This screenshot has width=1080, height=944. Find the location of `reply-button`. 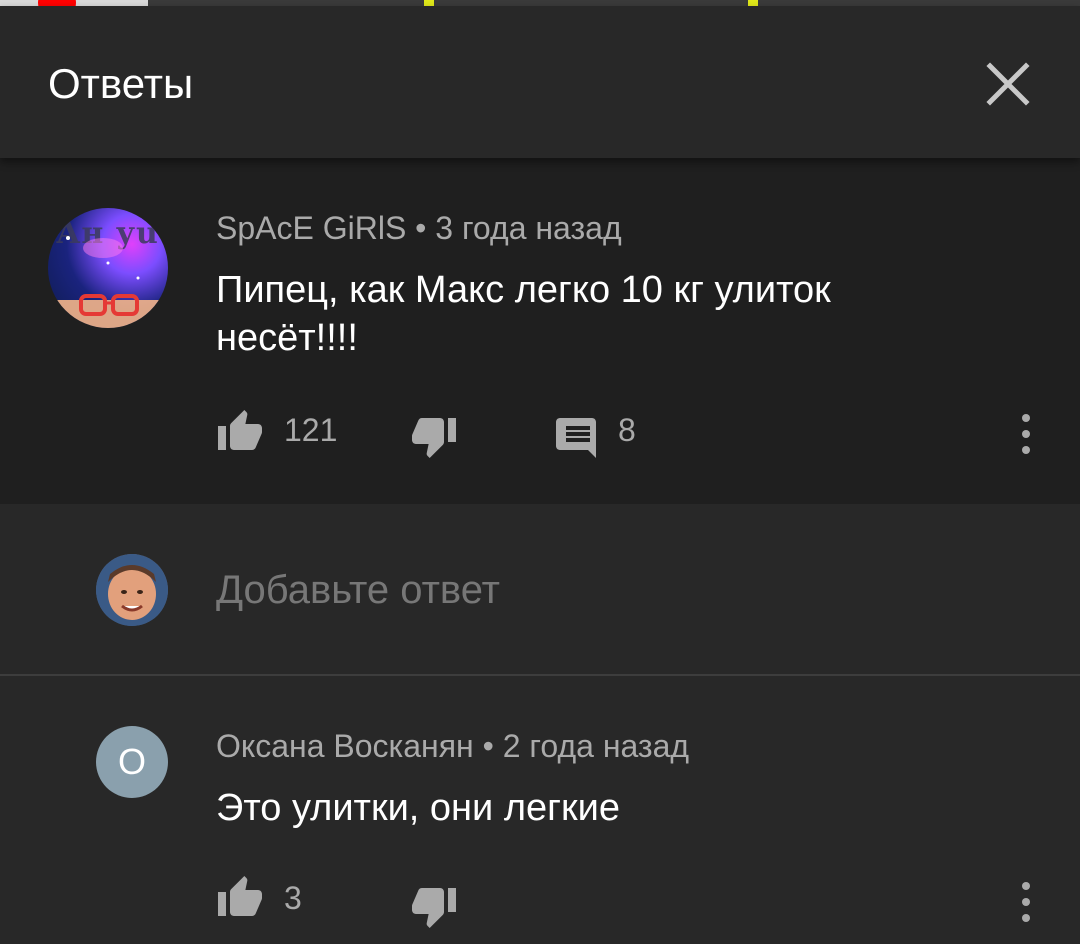

reply-button is located at coordinates (578, 441).